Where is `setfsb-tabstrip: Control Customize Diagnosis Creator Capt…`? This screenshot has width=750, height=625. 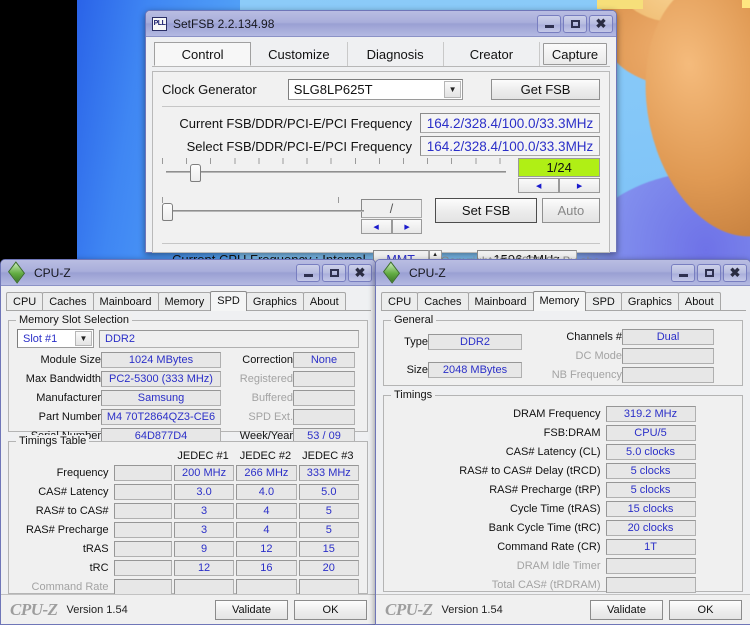
setfsb-tabstrip: Control Customize Diagnosis Creator Capt… is located at coordinates (381, 54).